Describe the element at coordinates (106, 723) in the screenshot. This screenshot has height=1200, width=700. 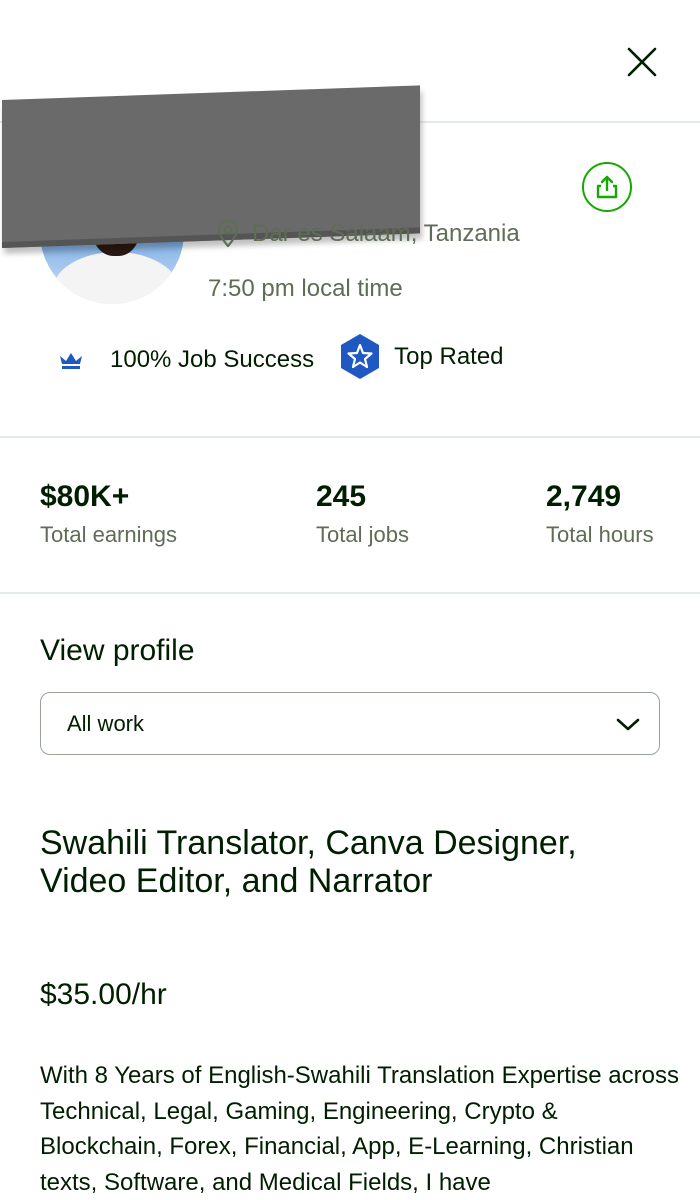
I see `work-filter-value: All work` at that location.